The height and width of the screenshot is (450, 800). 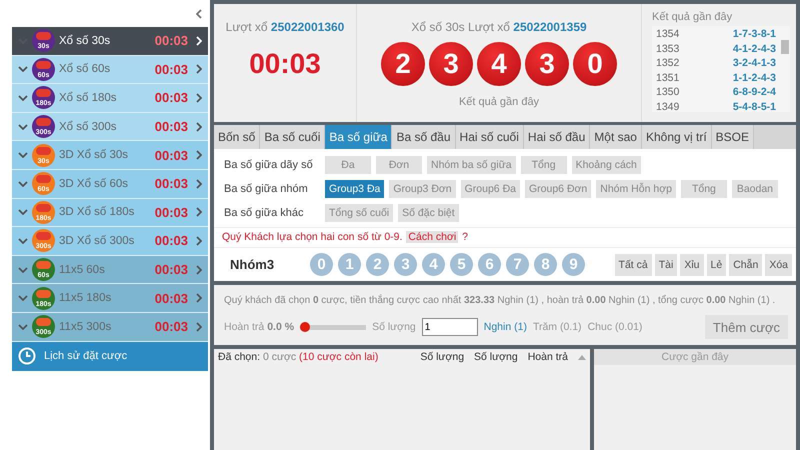 What do you see at coordinates (490, 137) in the screenshot?
I see `tab: Hai số cuối` at bounding box center [490, 137].